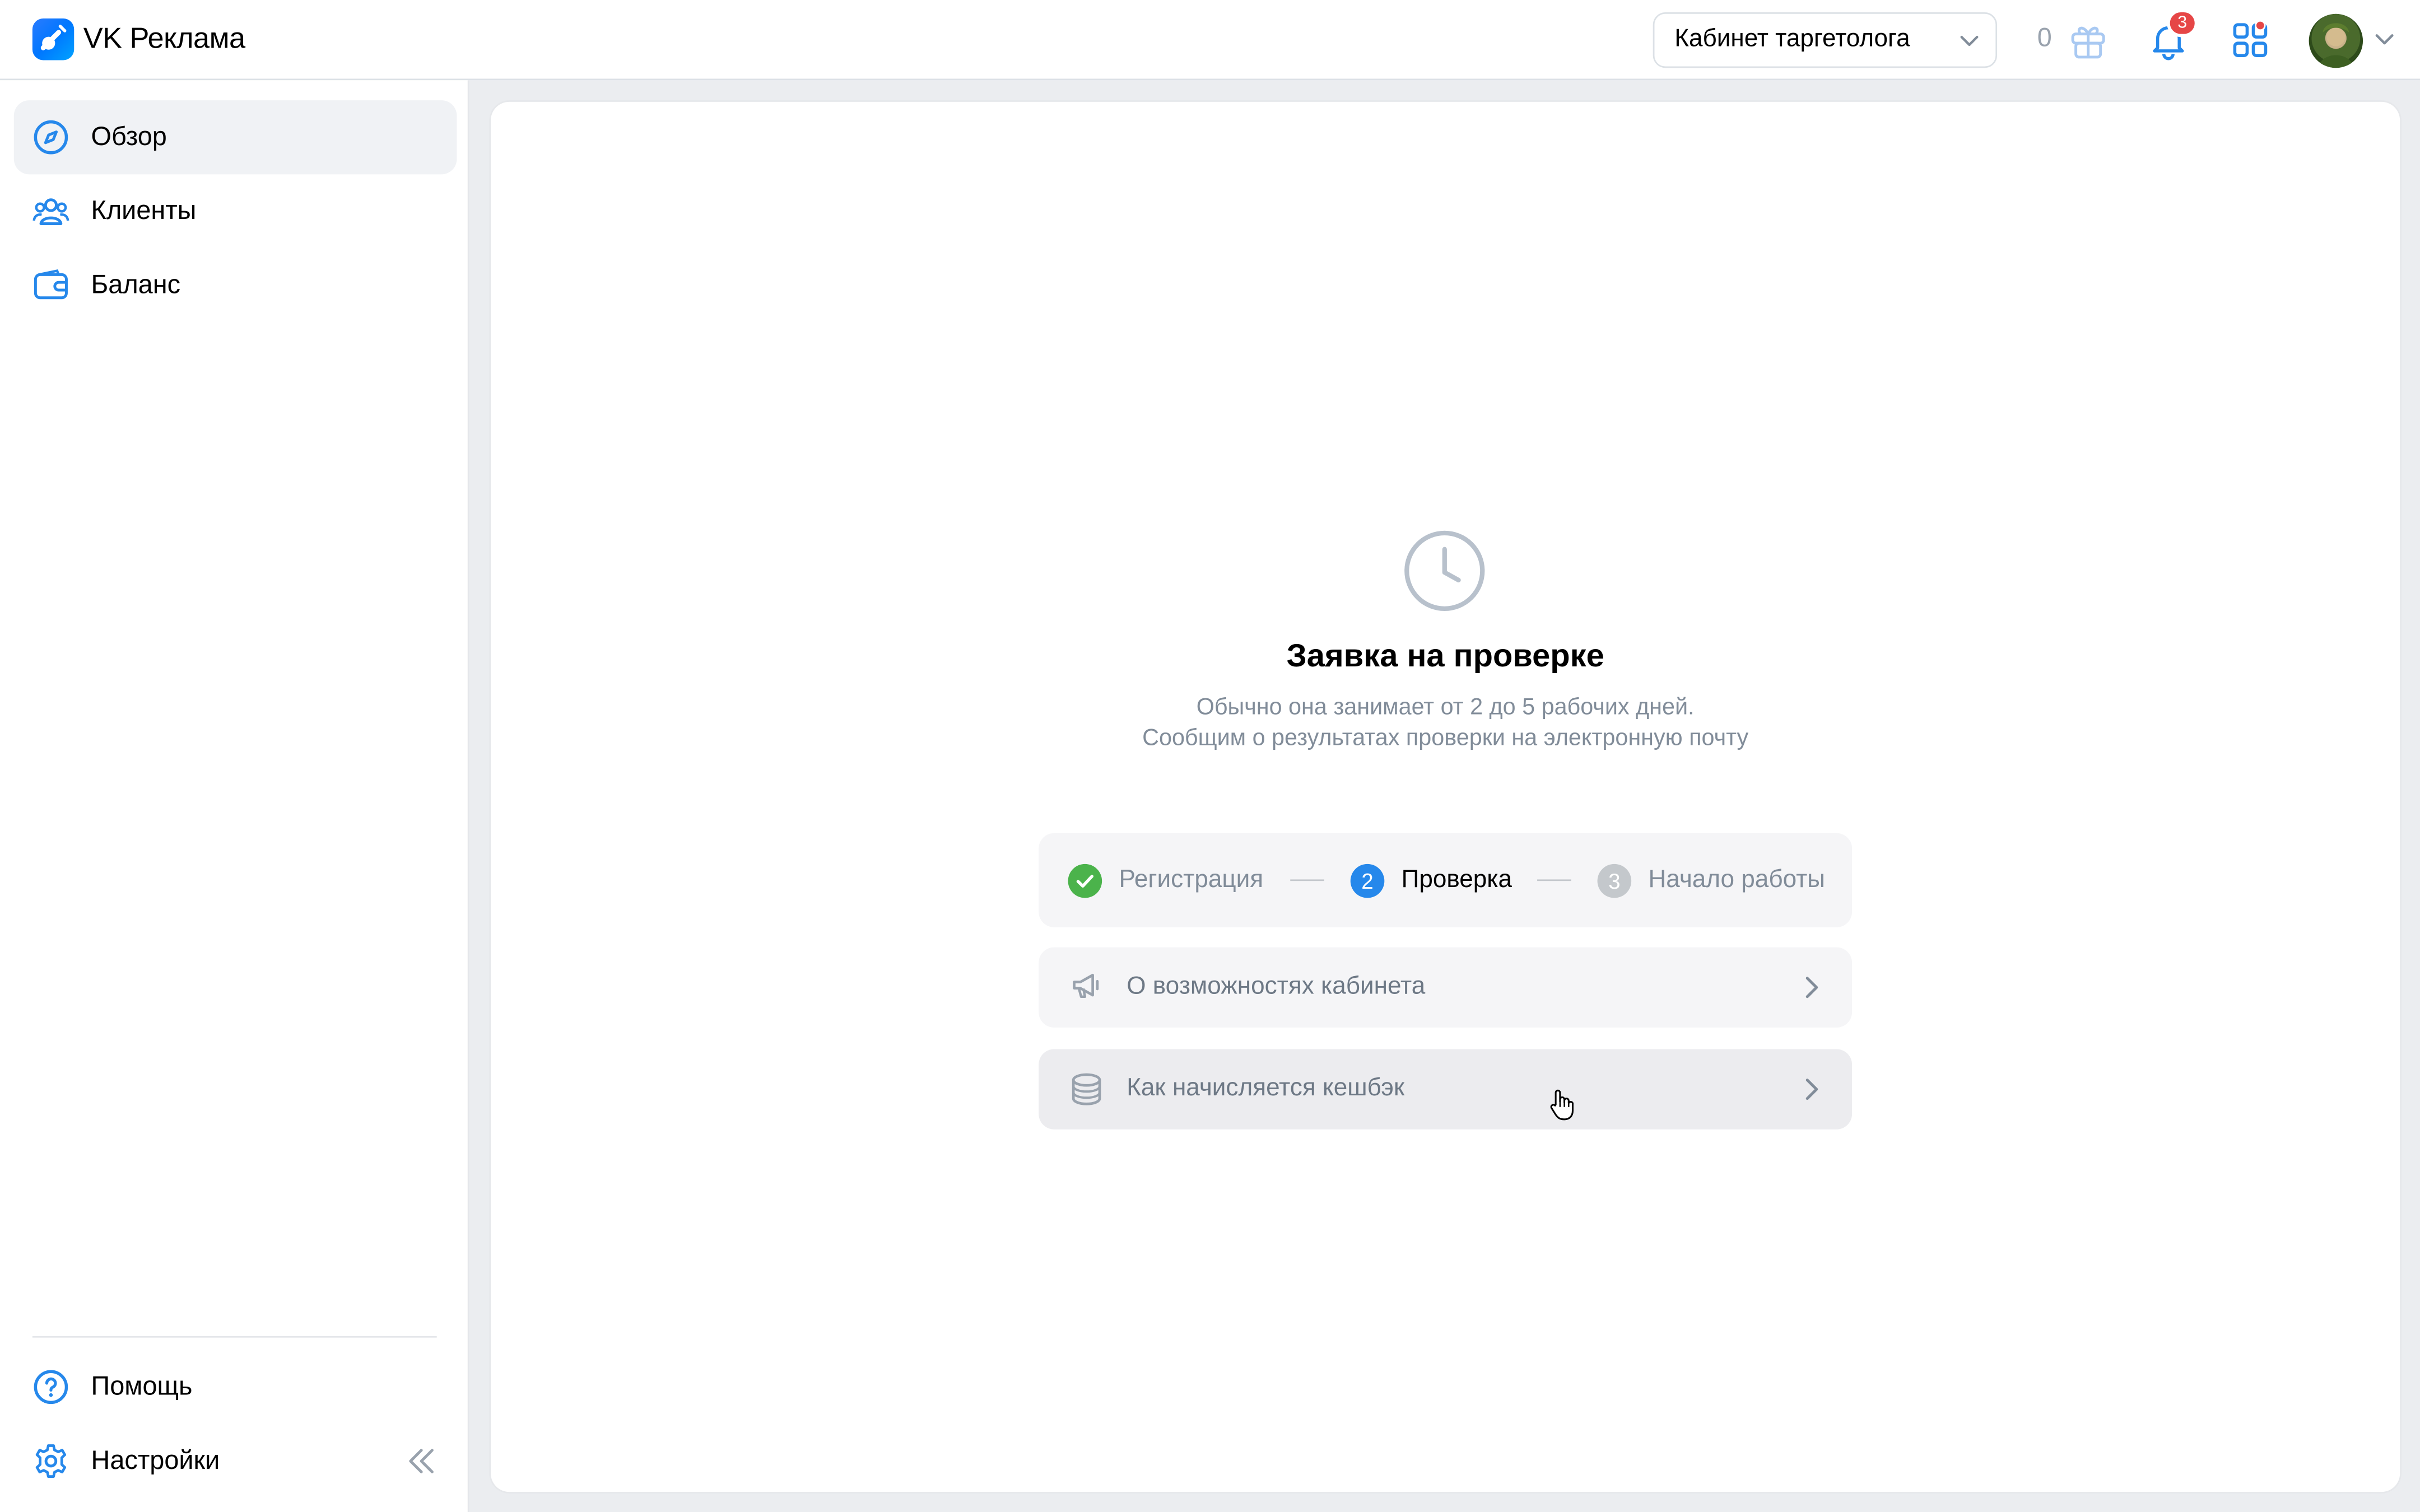 The image size is (2420, 1512). Describe the element at coordinates (1086, 990) in the screenshot. I see `megaphone-icon` at that location.